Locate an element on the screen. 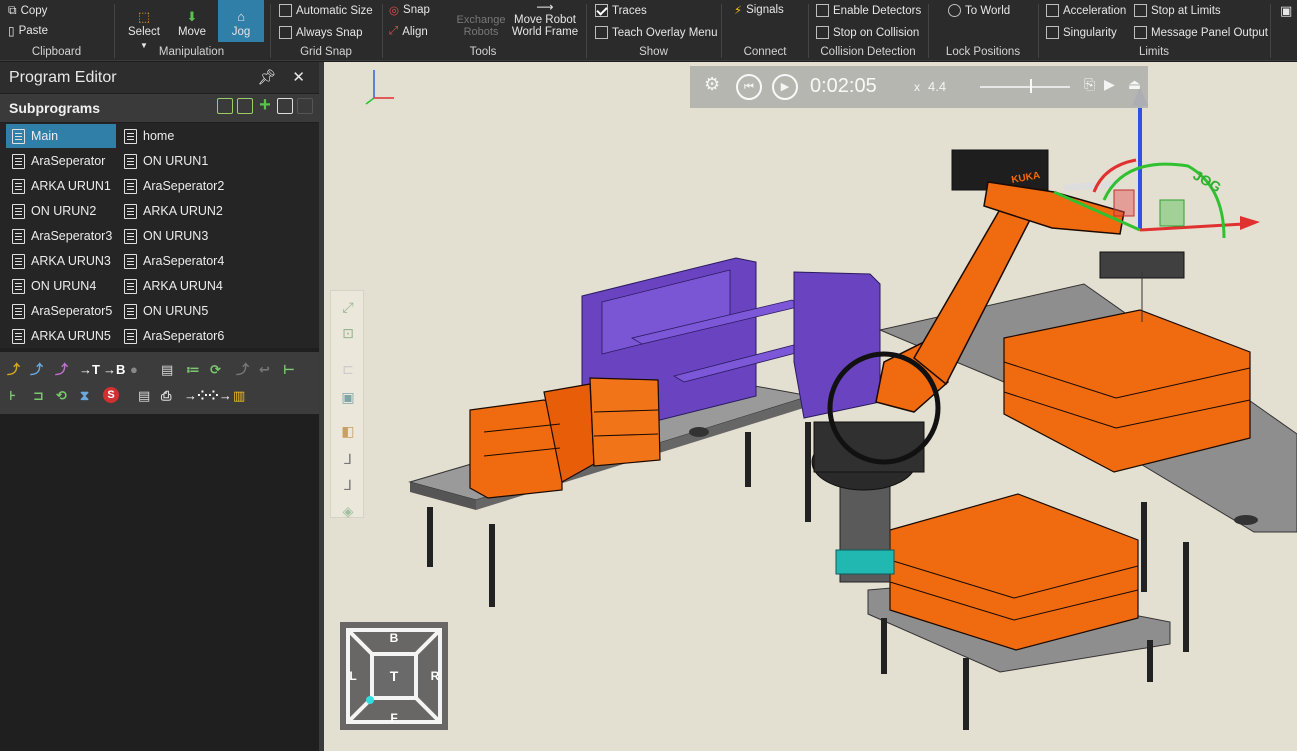 The image size is (1297, 751). move-button: ⬇ Move is located at coordinates (192, 21).